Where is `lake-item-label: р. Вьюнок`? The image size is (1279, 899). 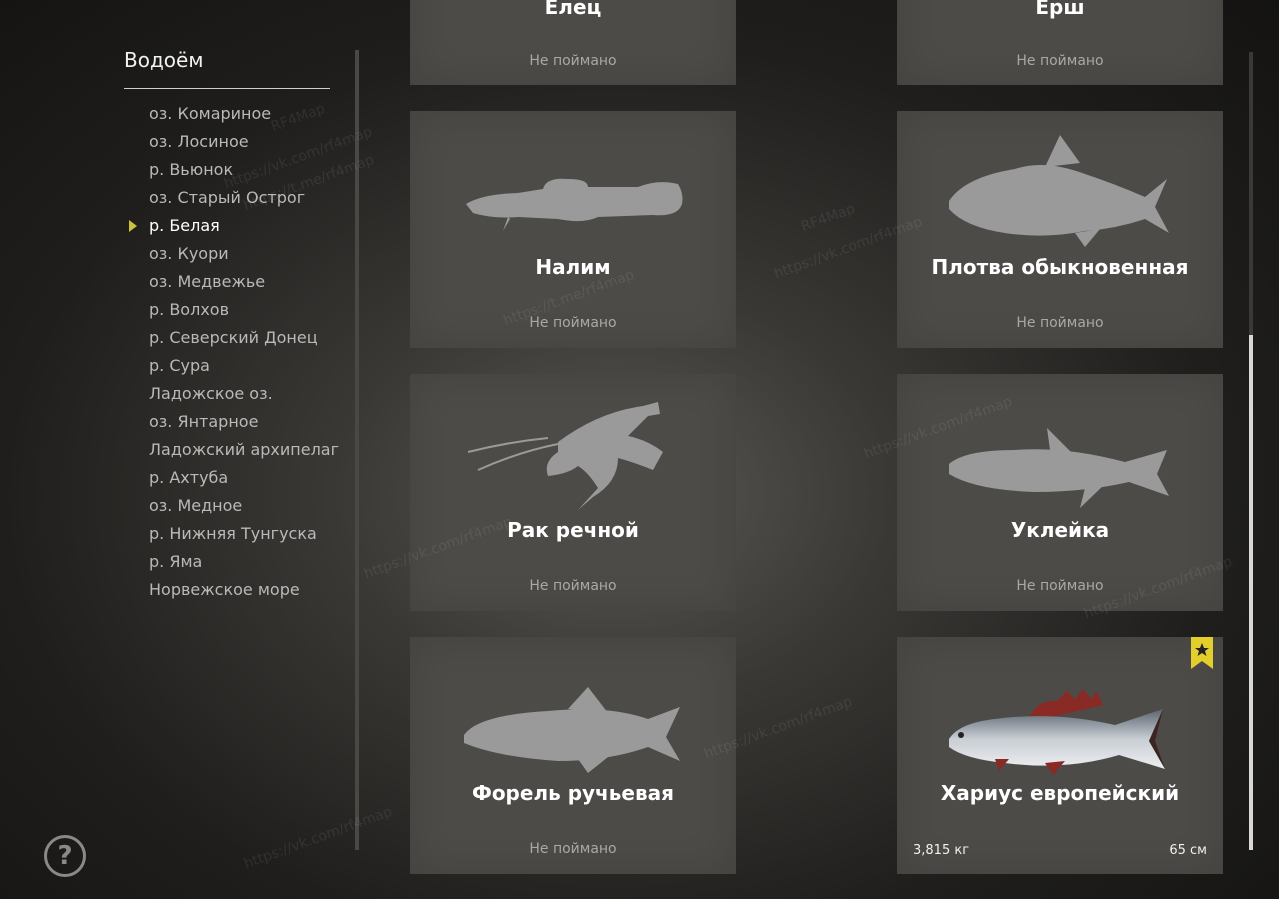
lake-item-label: р. Вьюнок is located at coordinates (191, 169).